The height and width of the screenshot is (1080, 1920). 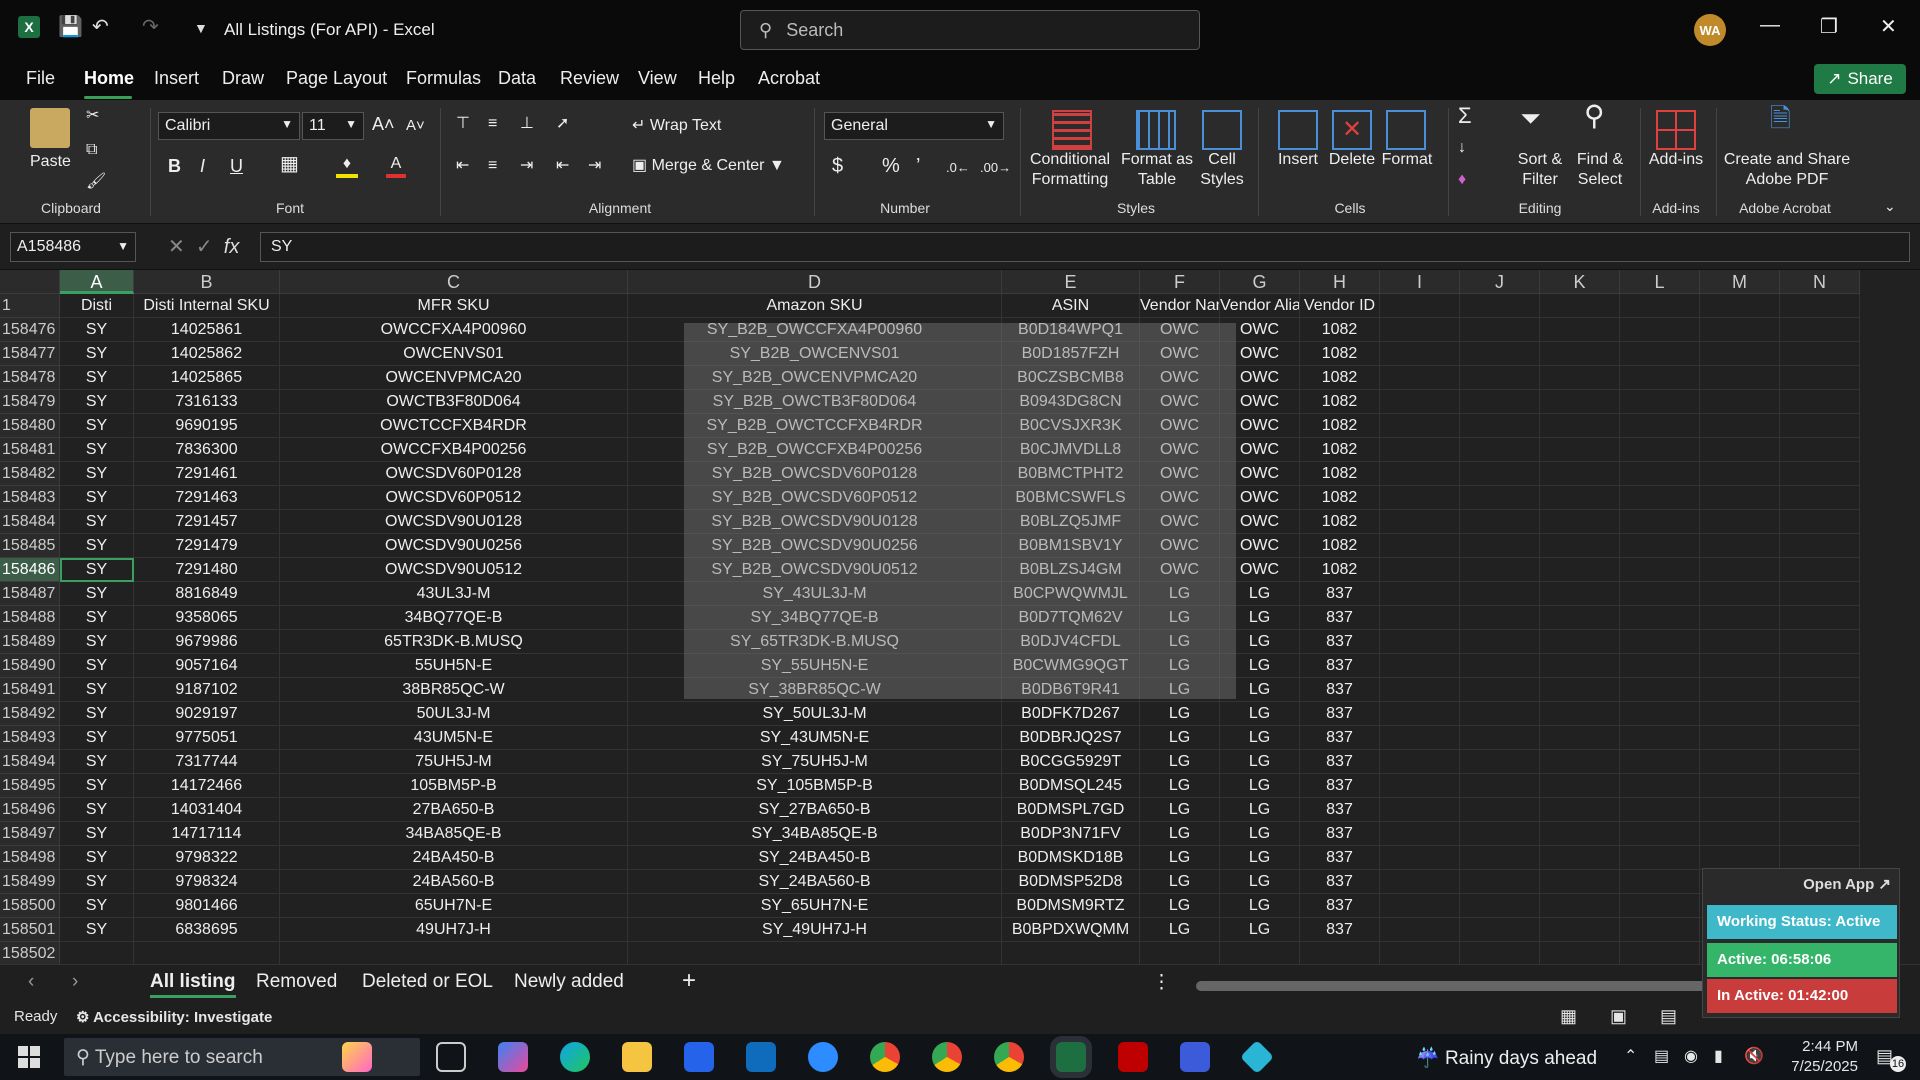 I want to click on table-cell: B0DBRJQ2S7, so click(x=1071, y=738).